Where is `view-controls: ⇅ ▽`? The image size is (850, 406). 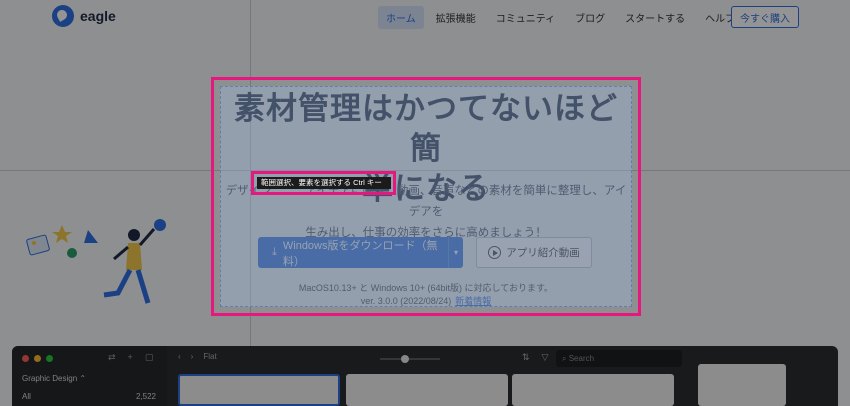
view-controls: ⇅ ▽ is located at coordinates (535, 357).